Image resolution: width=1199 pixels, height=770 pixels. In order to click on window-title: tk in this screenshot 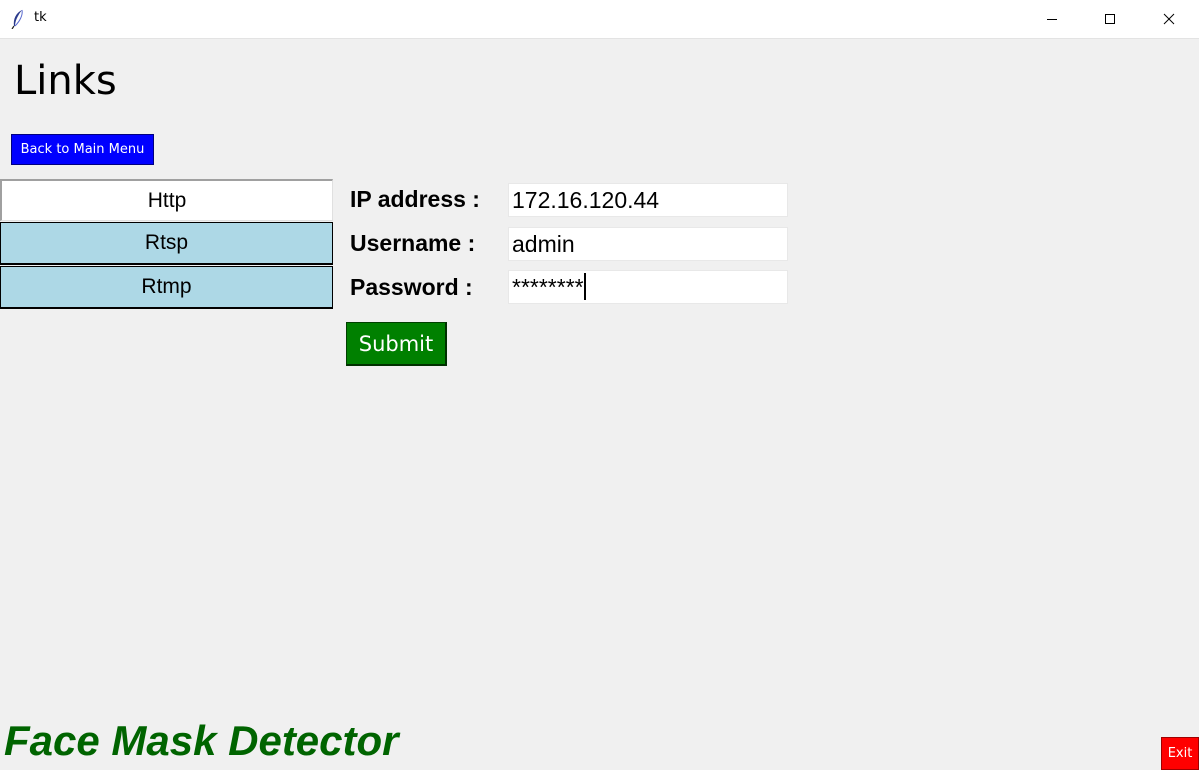, I will do `click(40, 17)`.